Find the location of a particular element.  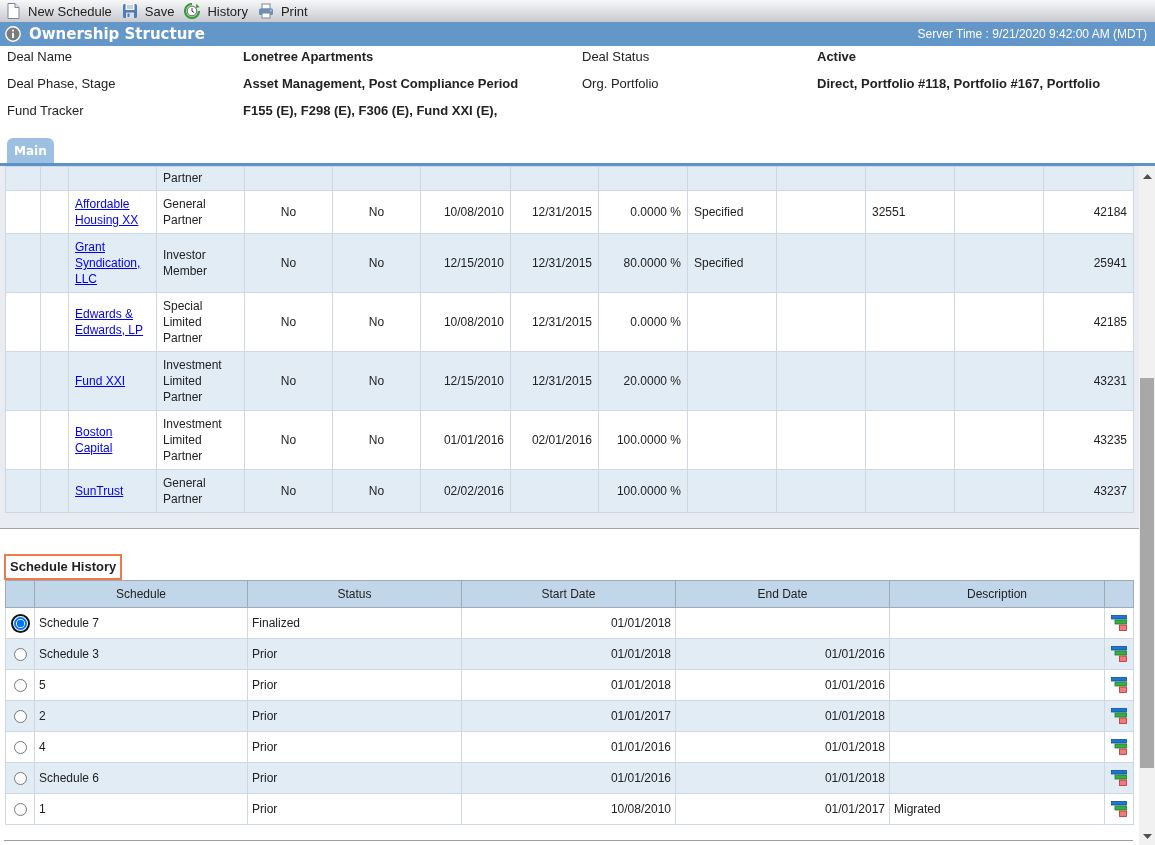

table-cell: 5 is located at coordinates (141, 685).